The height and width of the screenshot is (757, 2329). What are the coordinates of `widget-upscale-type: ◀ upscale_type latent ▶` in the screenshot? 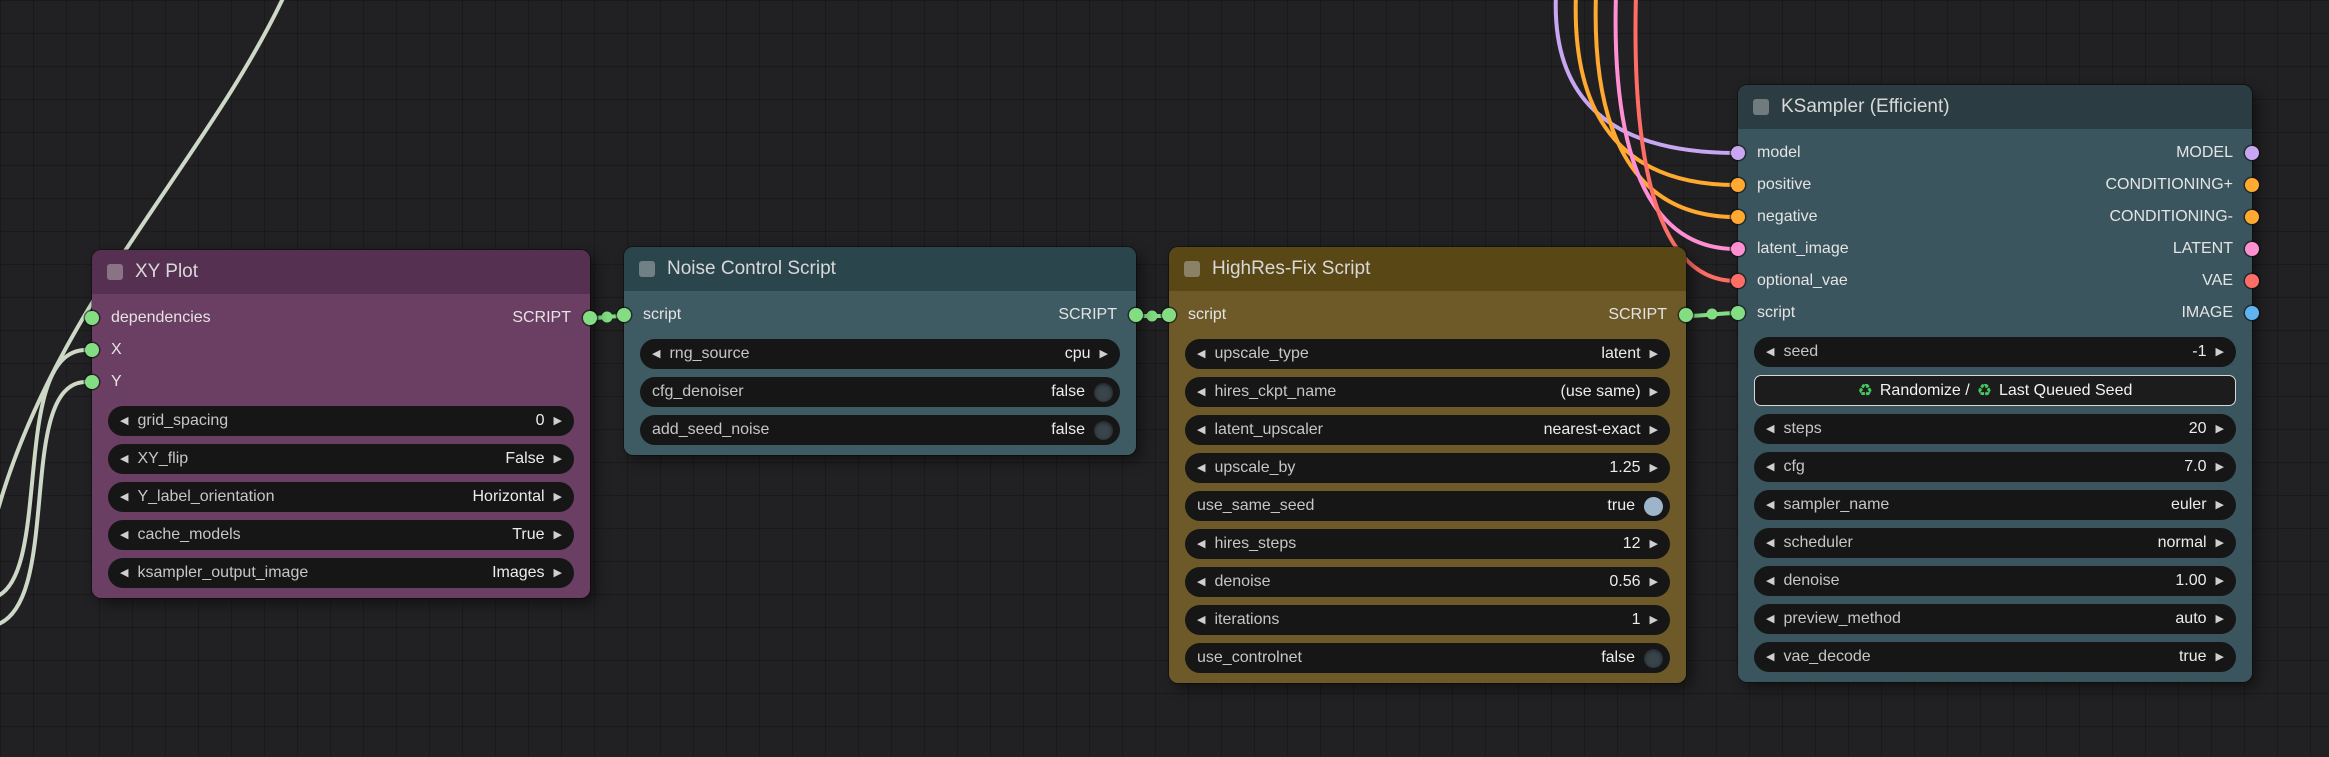 It's located at (1427, 354).